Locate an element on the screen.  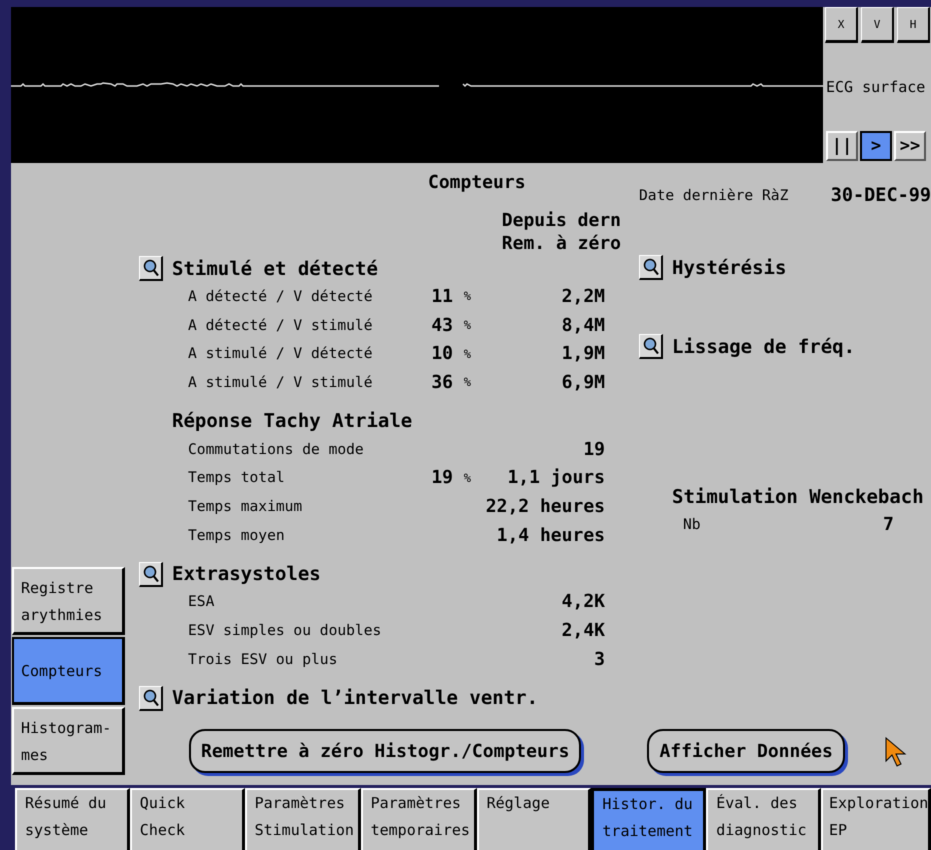
playback-button: >> is located at coordinates (910, 146).